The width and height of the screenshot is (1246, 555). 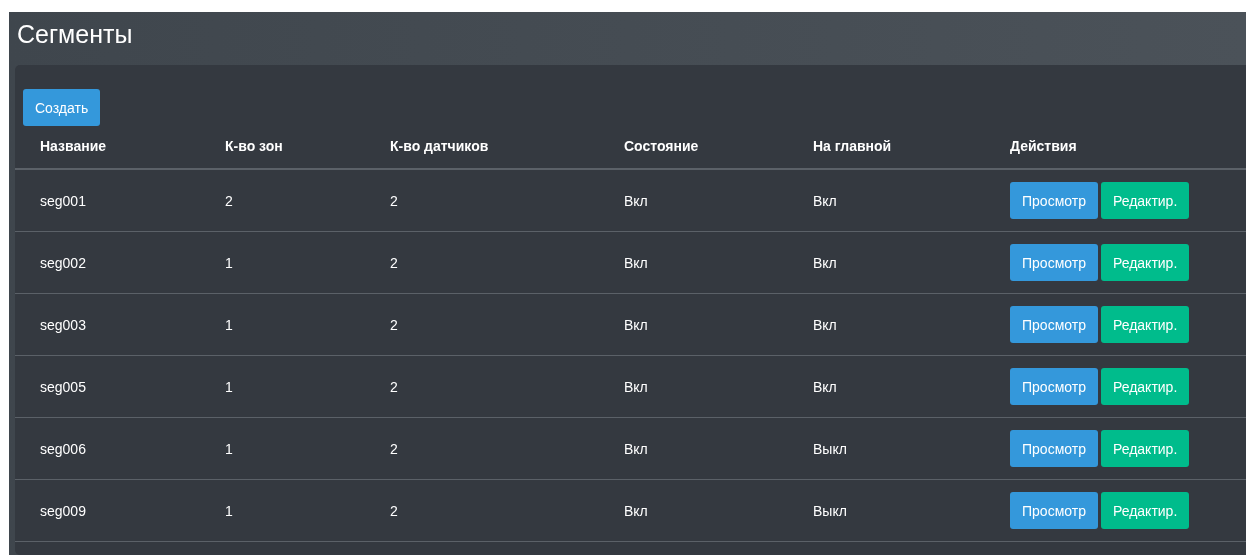 What do you see at coordinates (1043, 146) in the screenshot?
I see `column-header: Действия` at bounding box center [1043, 146].